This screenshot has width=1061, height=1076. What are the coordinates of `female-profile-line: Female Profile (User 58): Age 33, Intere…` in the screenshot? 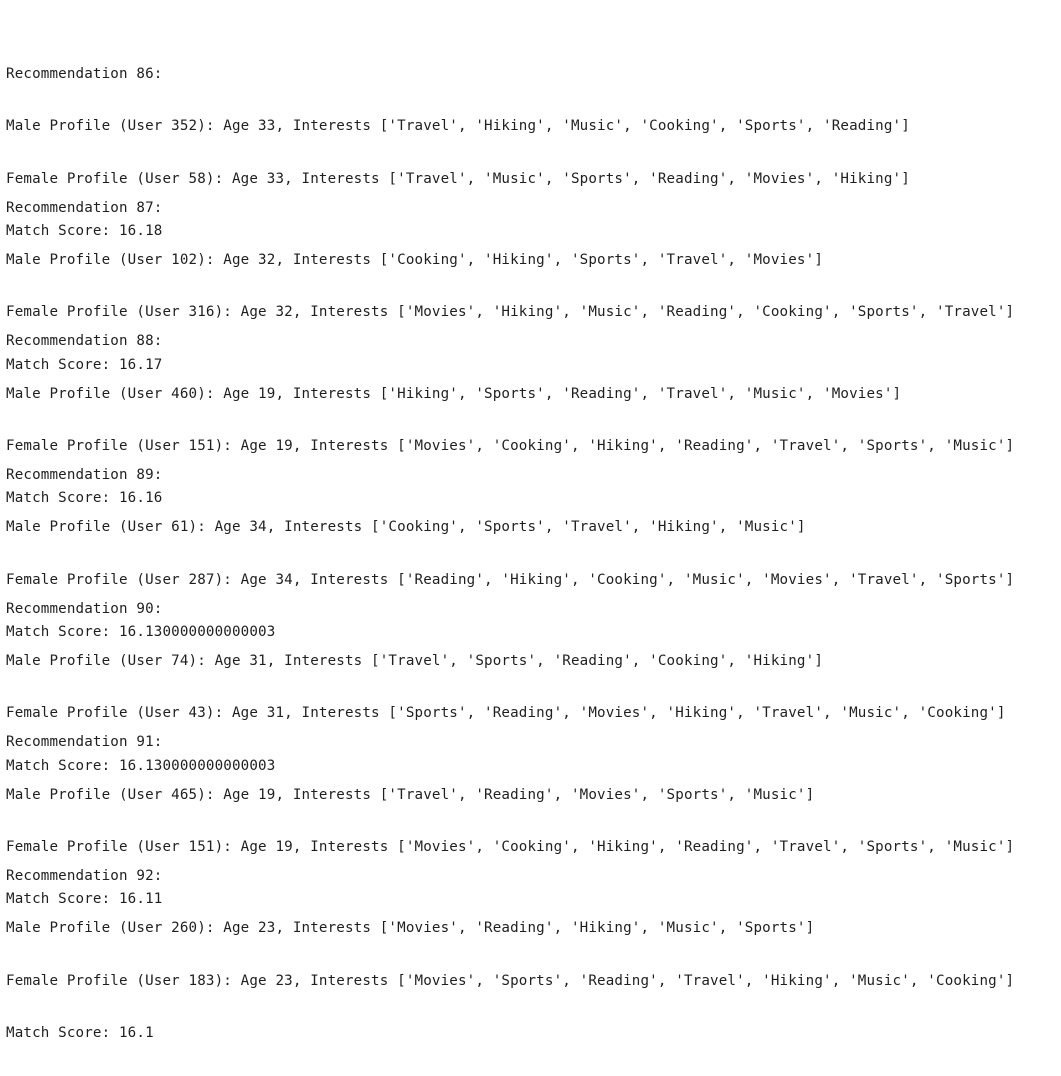 It's located at (458, 178).